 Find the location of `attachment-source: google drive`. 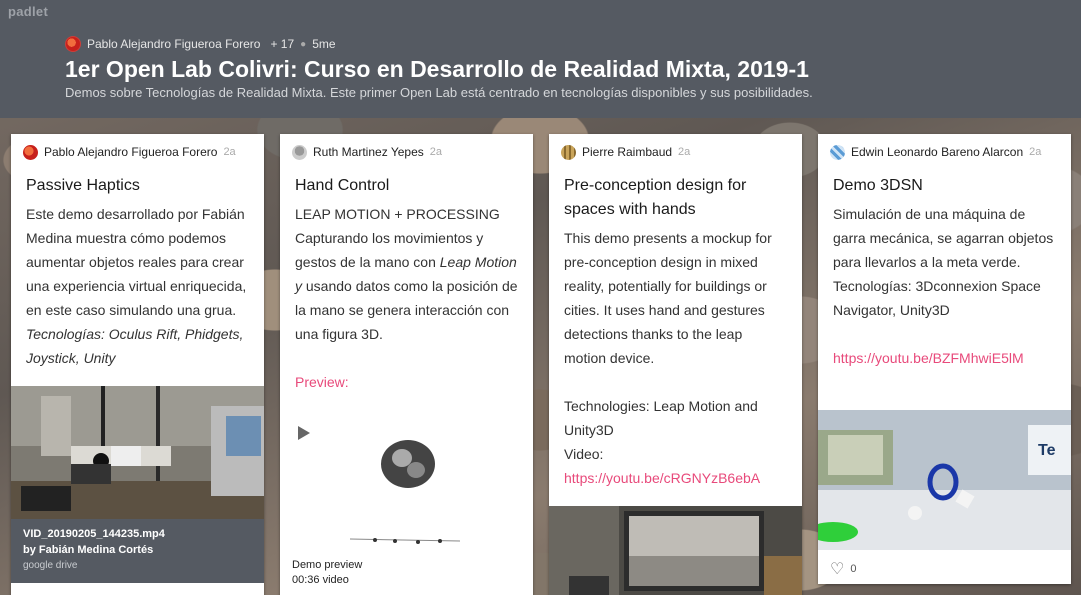

attachment-source: google drive is located at coordinates (50, 565).